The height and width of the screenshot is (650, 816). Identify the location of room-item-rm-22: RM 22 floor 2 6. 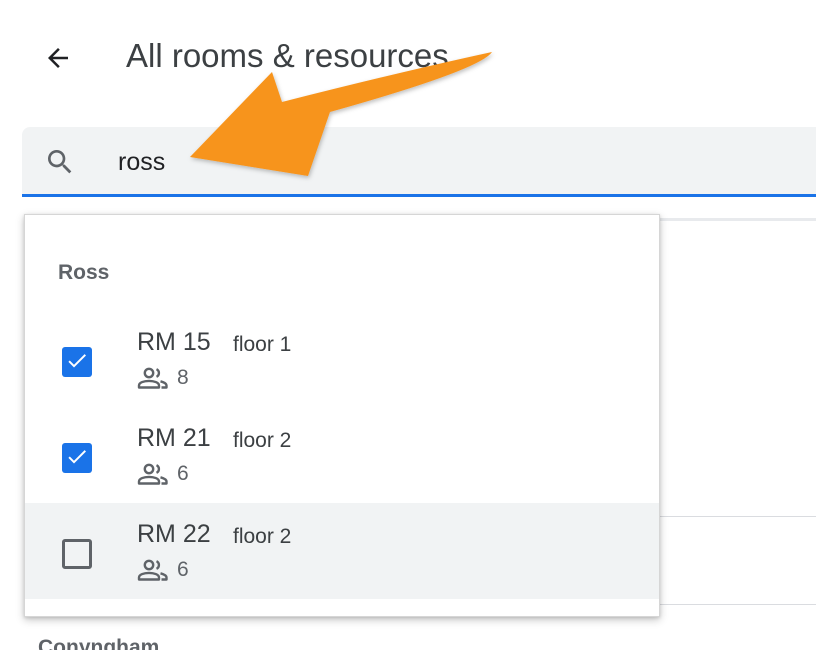
(342, 551).